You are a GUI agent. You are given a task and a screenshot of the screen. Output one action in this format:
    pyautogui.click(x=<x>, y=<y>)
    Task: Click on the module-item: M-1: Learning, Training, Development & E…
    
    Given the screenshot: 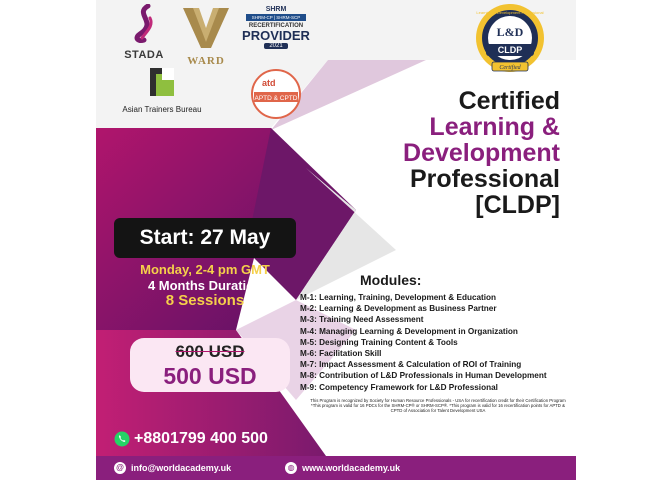 What is the action you would take?
    pyautogui.click(x=398, y=297)
    